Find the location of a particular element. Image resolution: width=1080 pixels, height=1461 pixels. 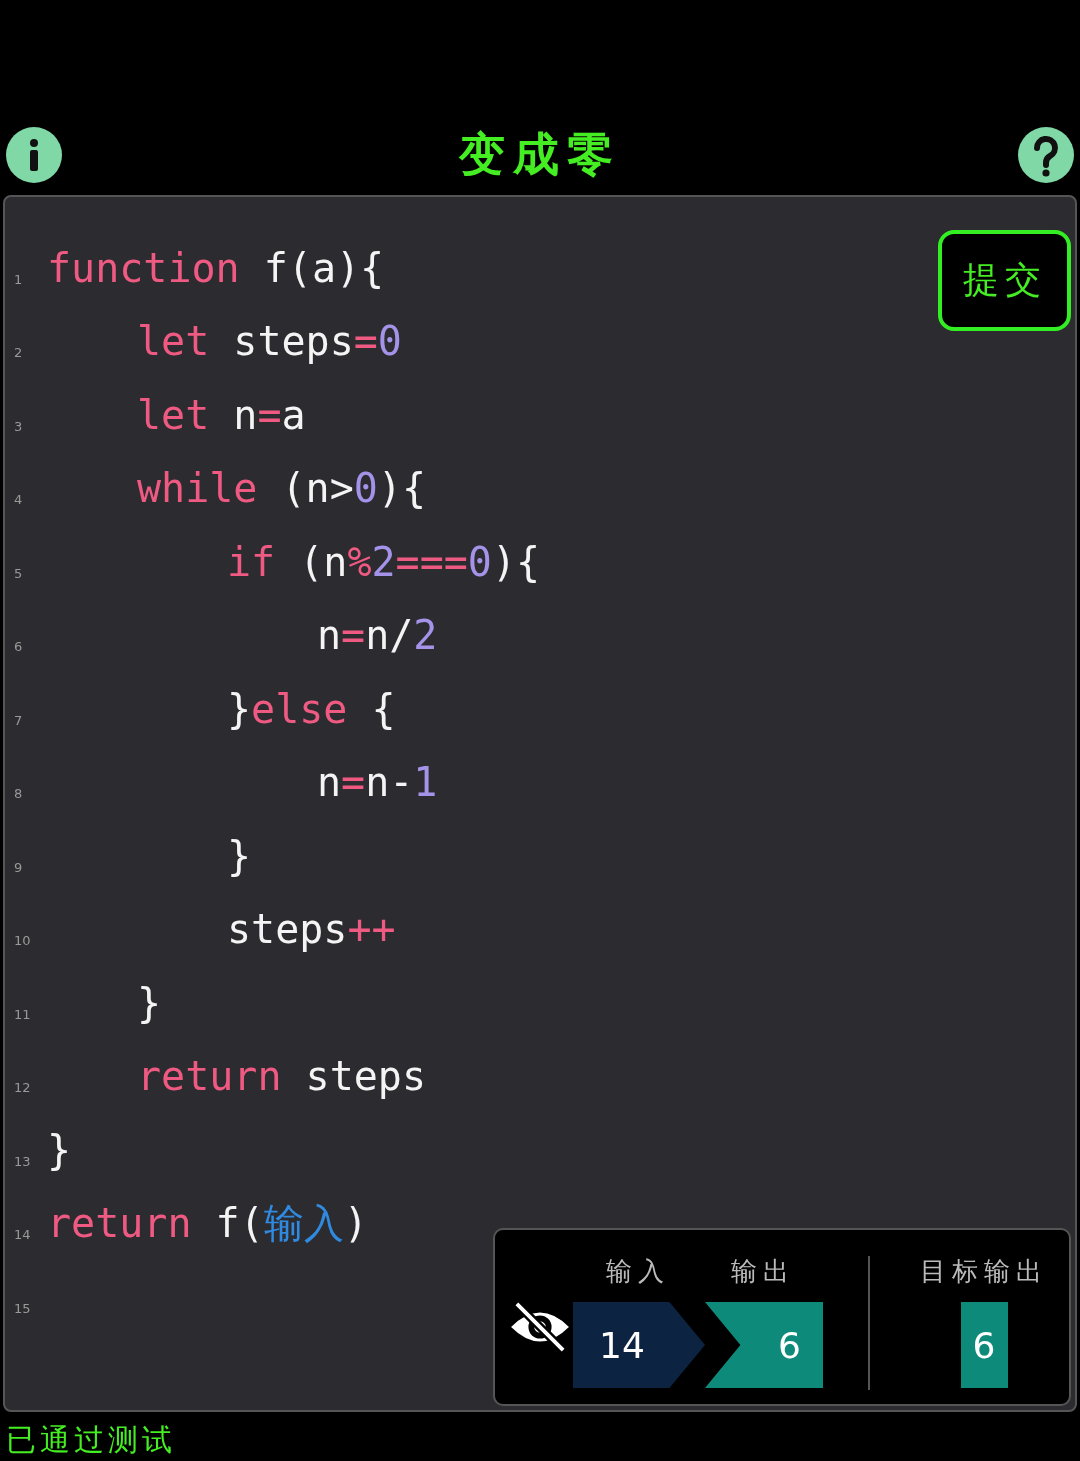

line-number: 1 is located at coordinates (18, 279).